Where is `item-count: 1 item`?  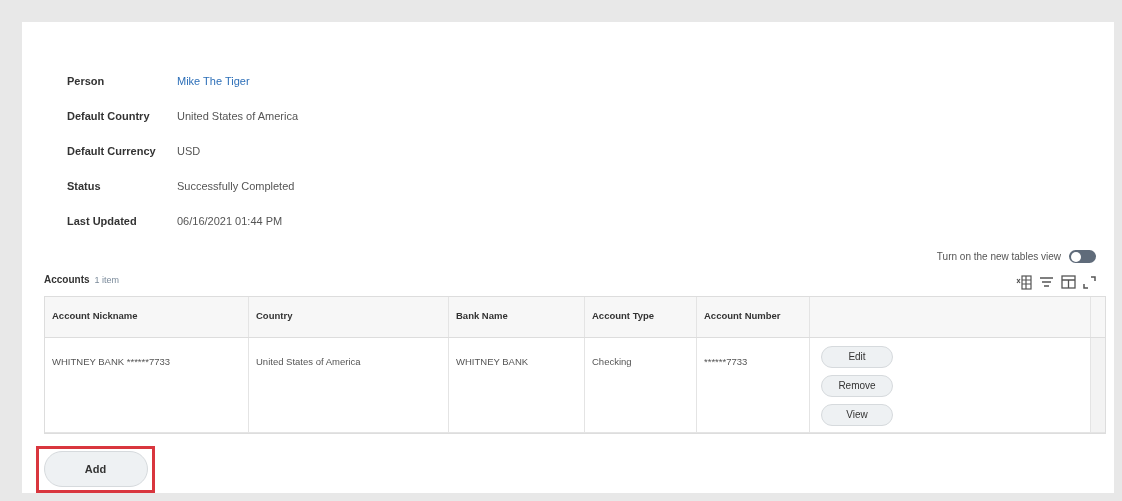
item-count: 1 item is located at coordinates (107, 280).